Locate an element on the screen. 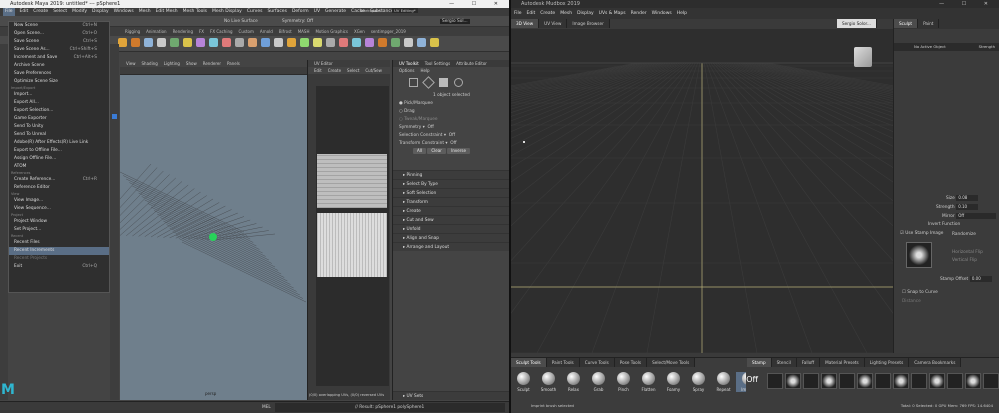 Image resolution: width=999 pixels, height=413 pixels. viewport-menu-panels: Panels is located at coordinates (233, 63).